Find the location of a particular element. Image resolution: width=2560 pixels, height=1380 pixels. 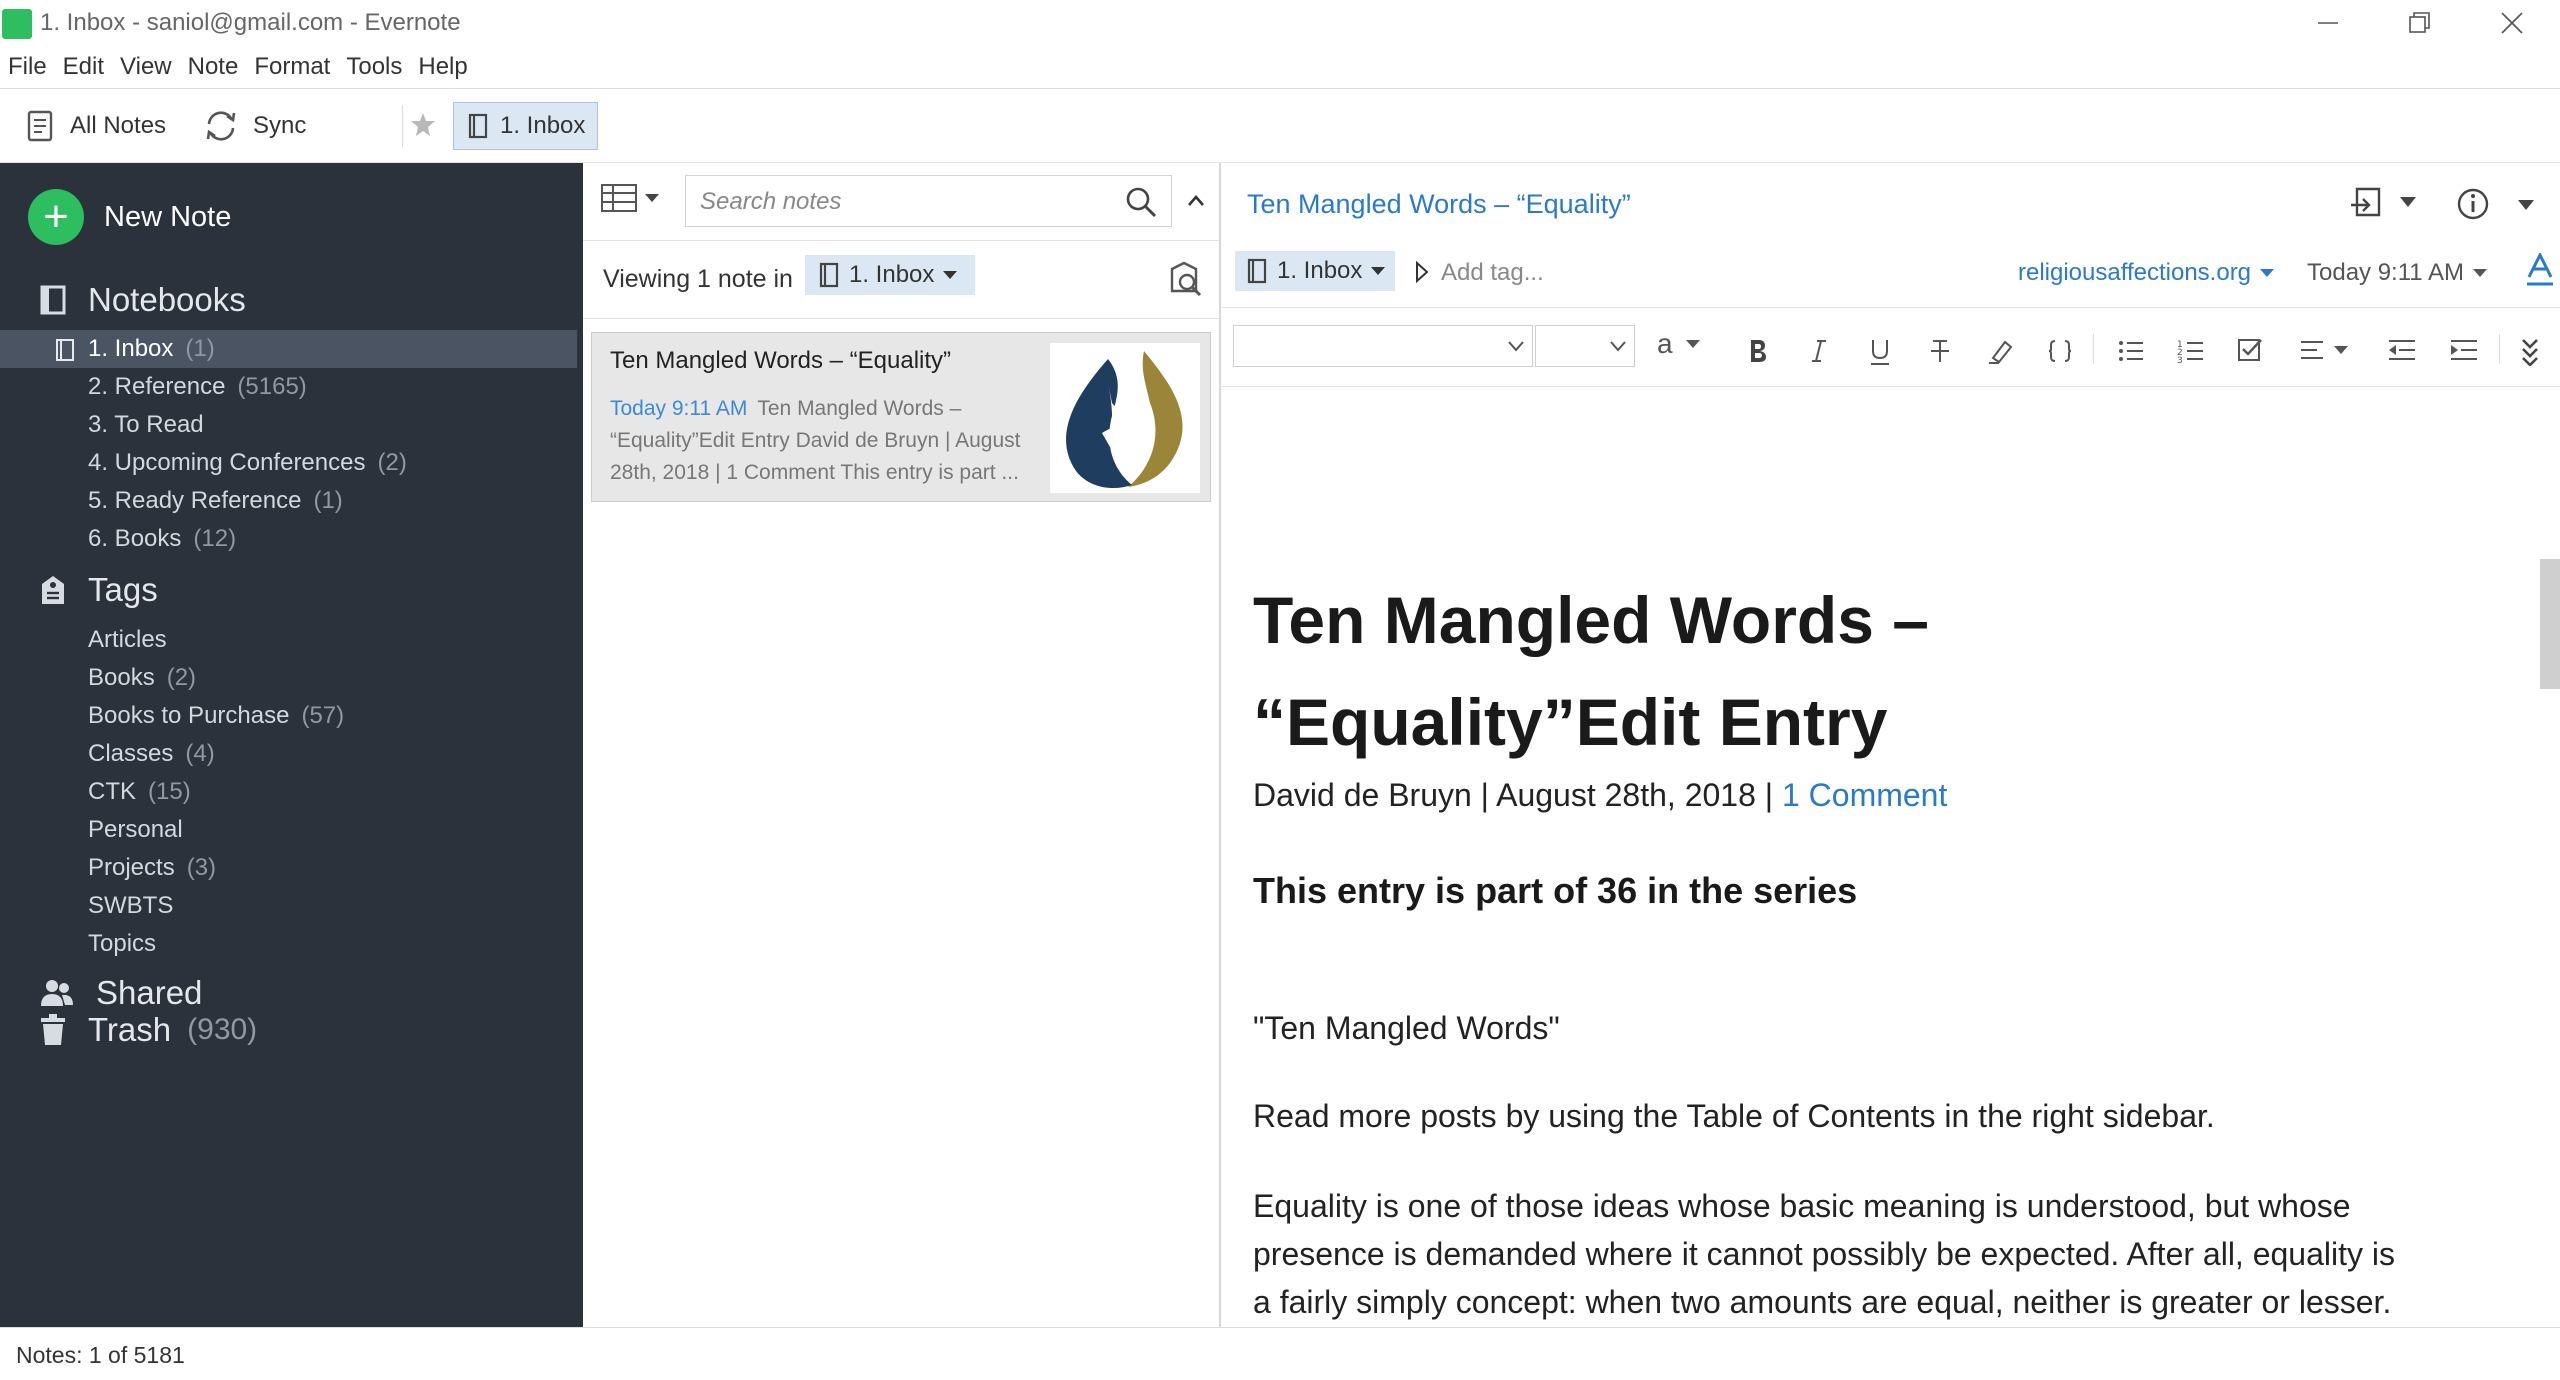

main-toolbar: All Notes Sync 1. Inbox is located at coordinates (1280, 125).